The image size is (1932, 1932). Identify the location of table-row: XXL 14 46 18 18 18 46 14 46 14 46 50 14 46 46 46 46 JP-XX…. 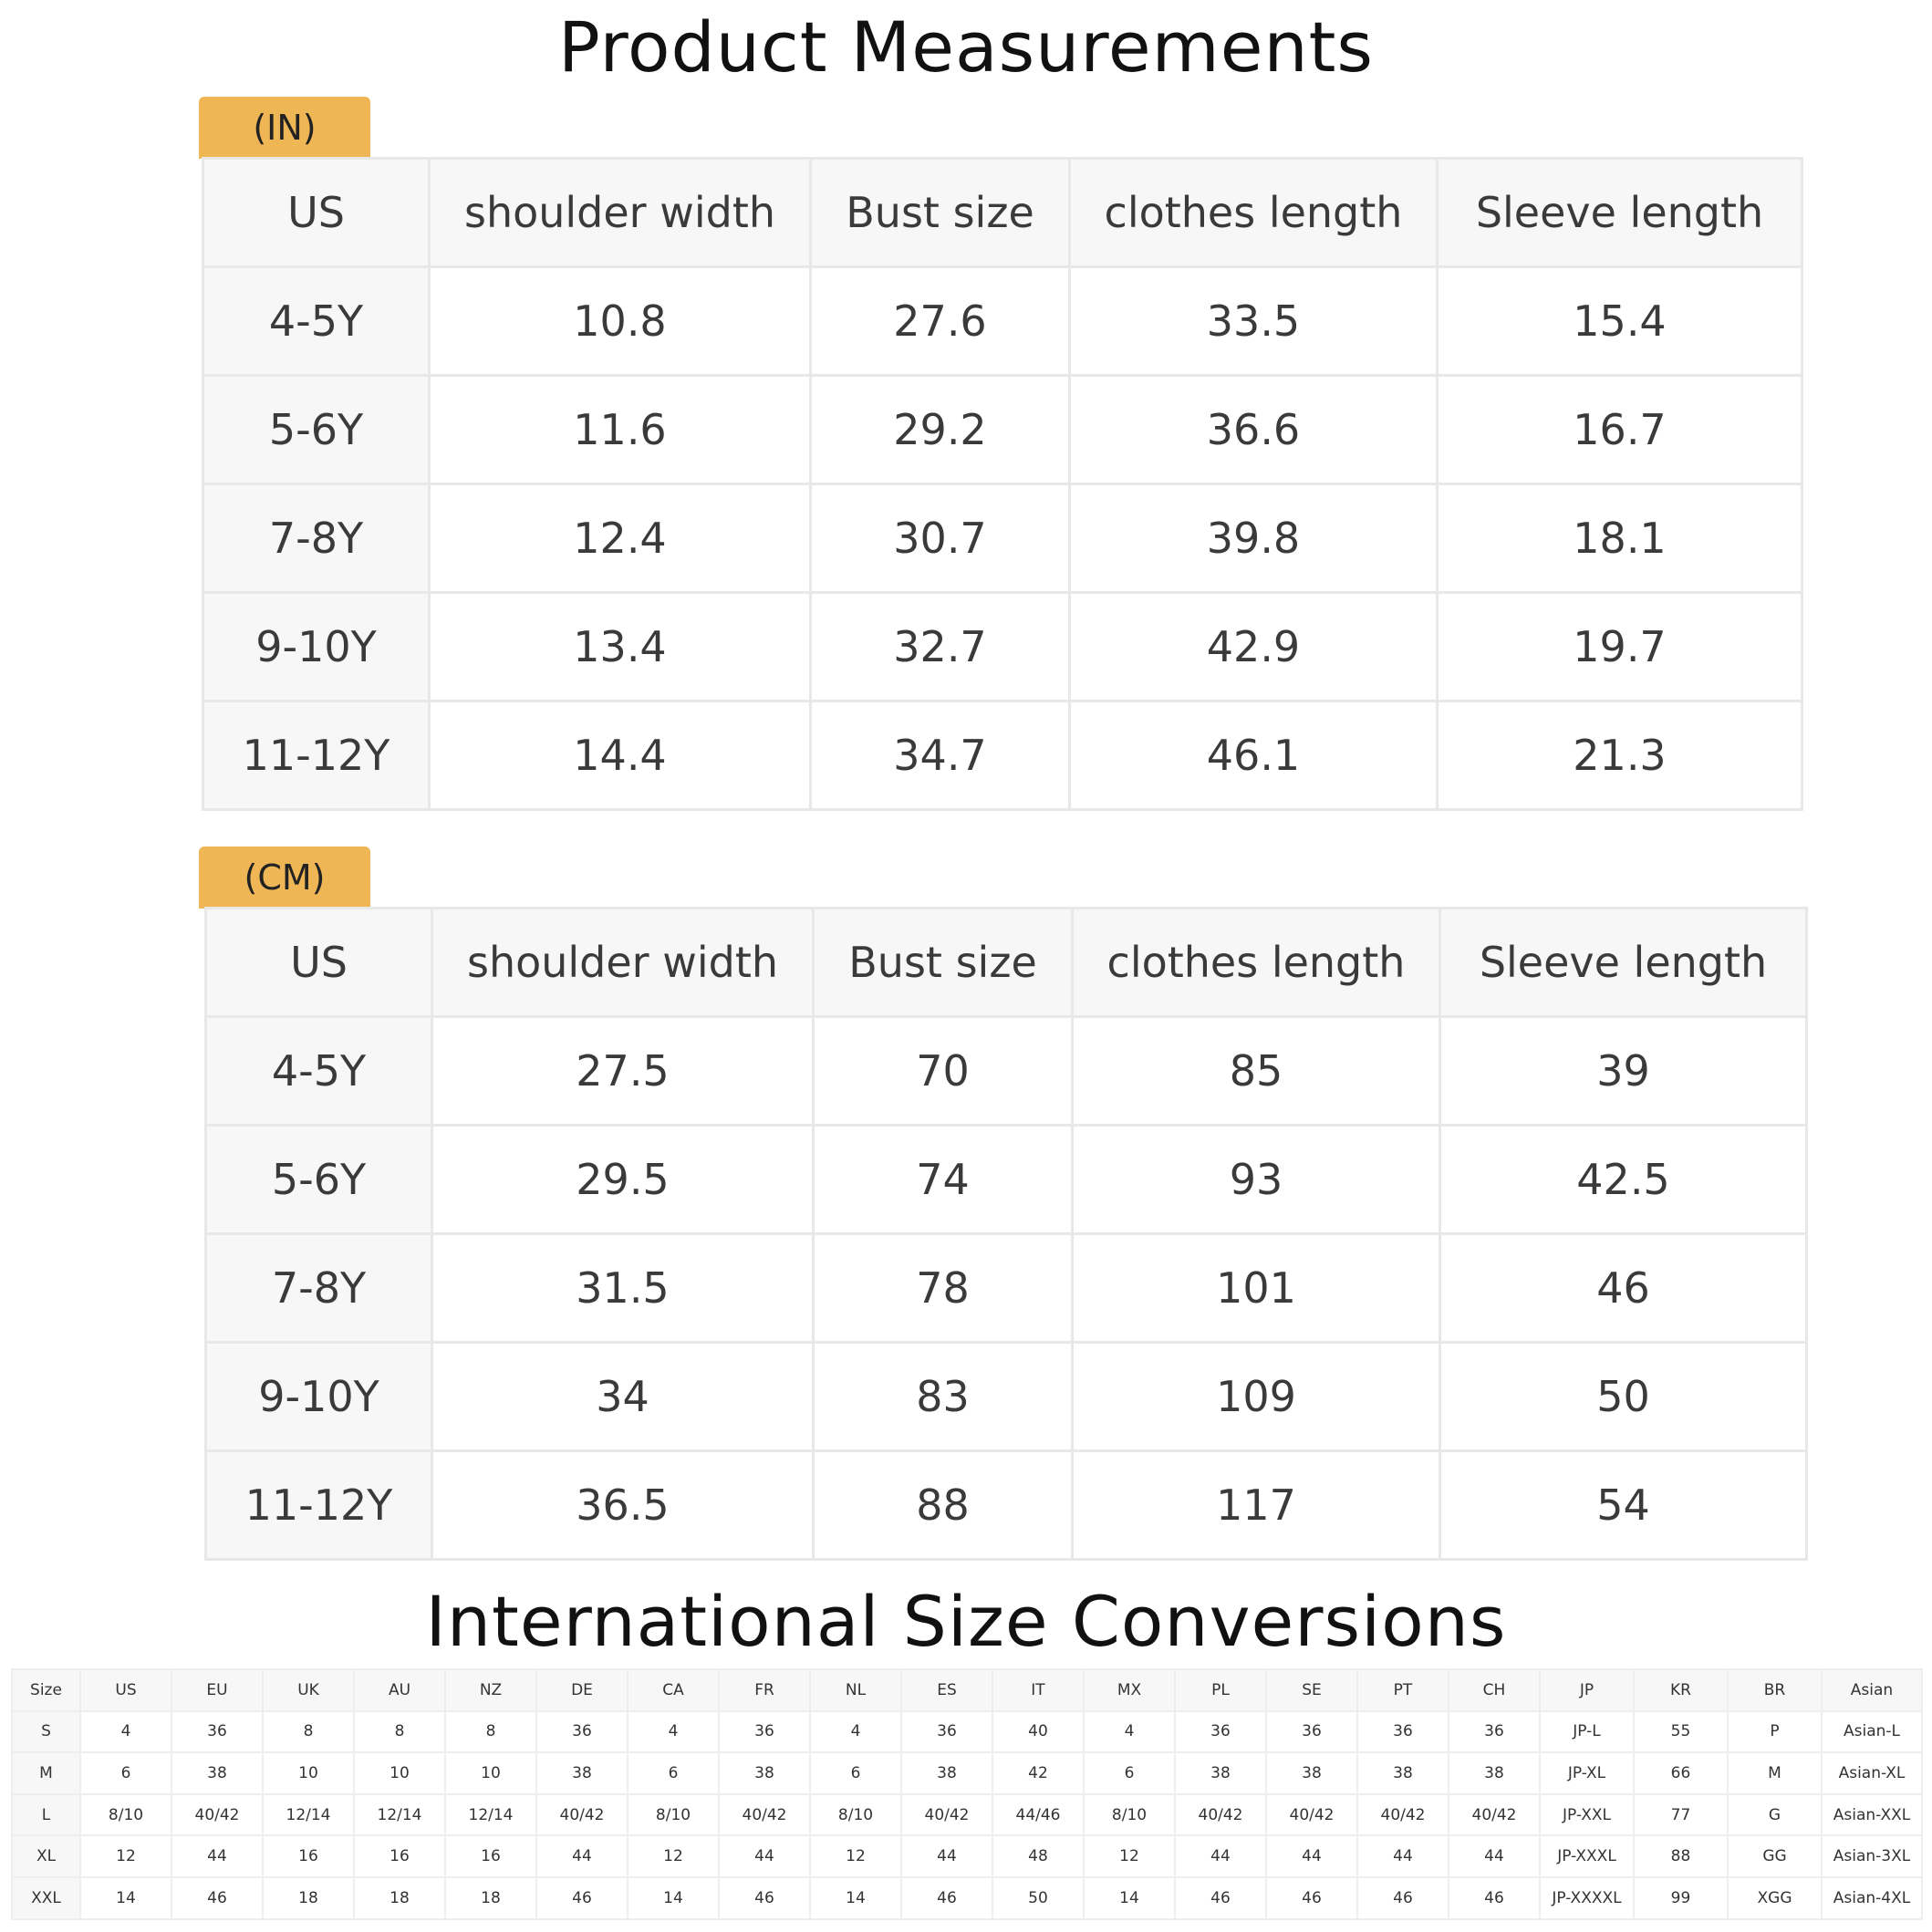
(967, 1898).